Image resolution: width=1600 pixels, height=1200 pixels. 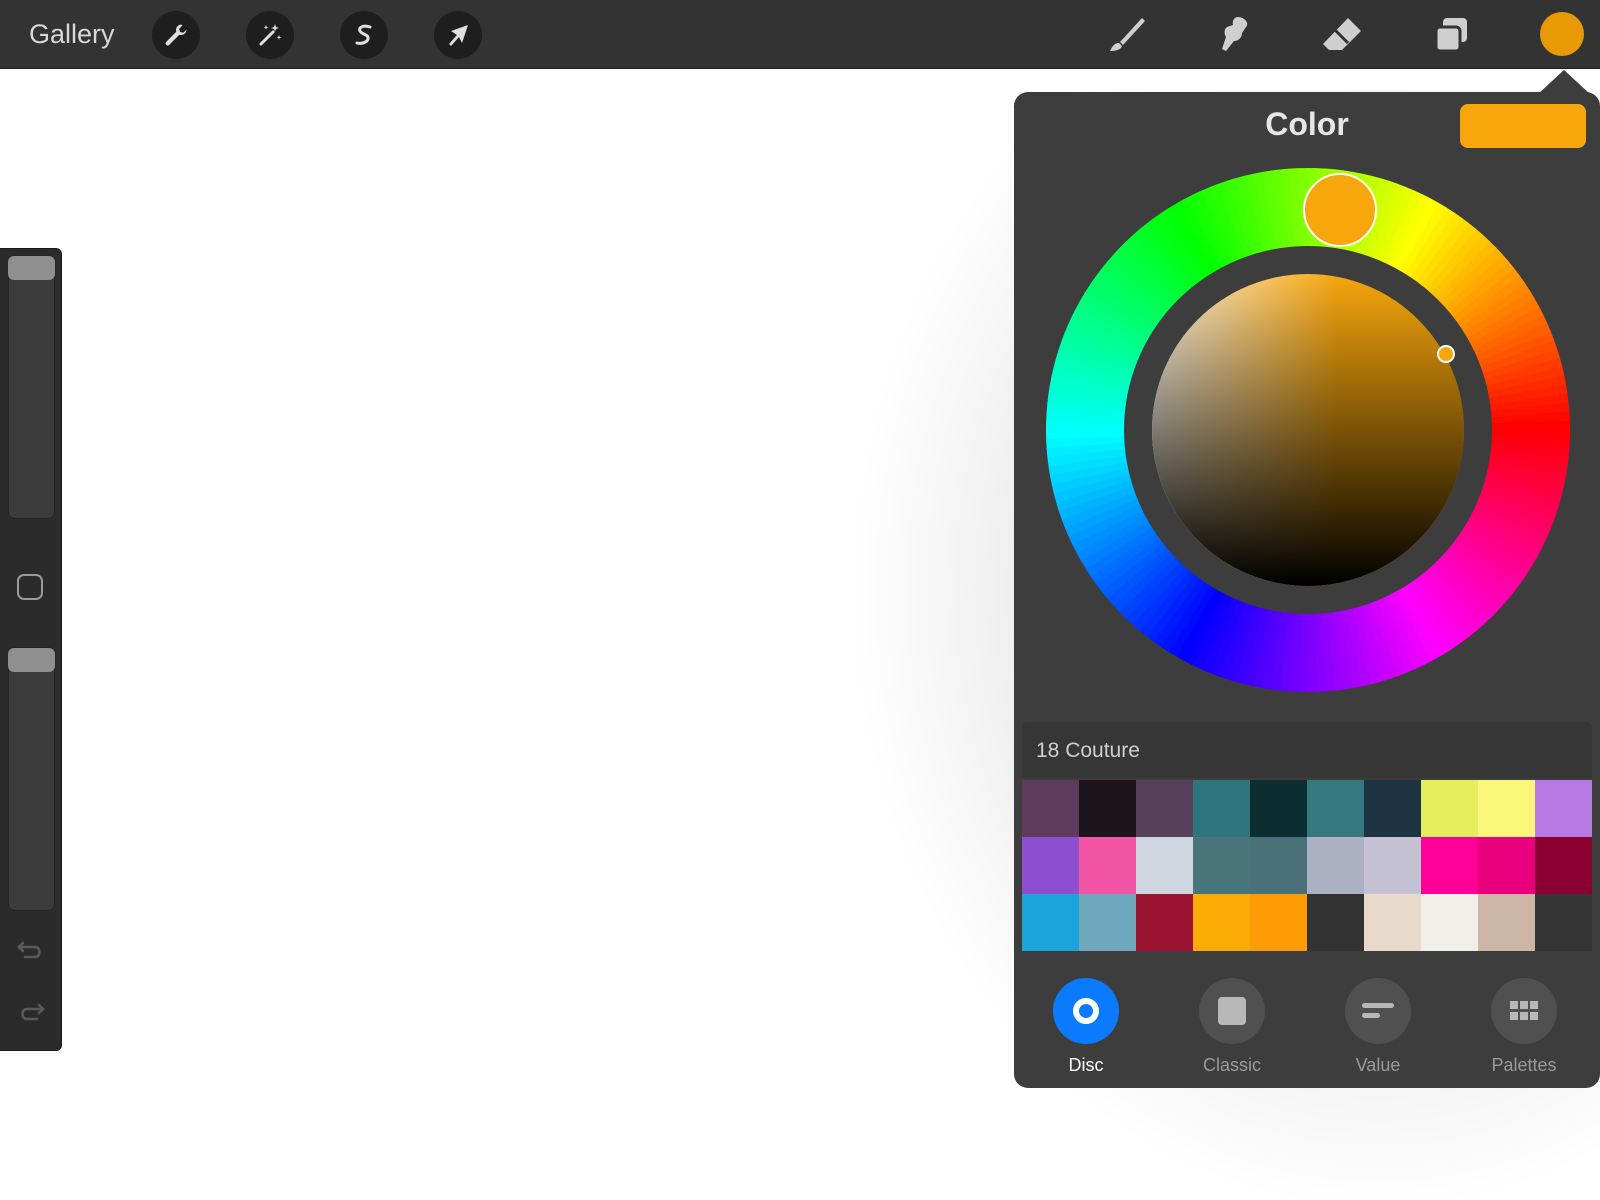 I want to click on left-sidebar, so click(x=31, y=649).